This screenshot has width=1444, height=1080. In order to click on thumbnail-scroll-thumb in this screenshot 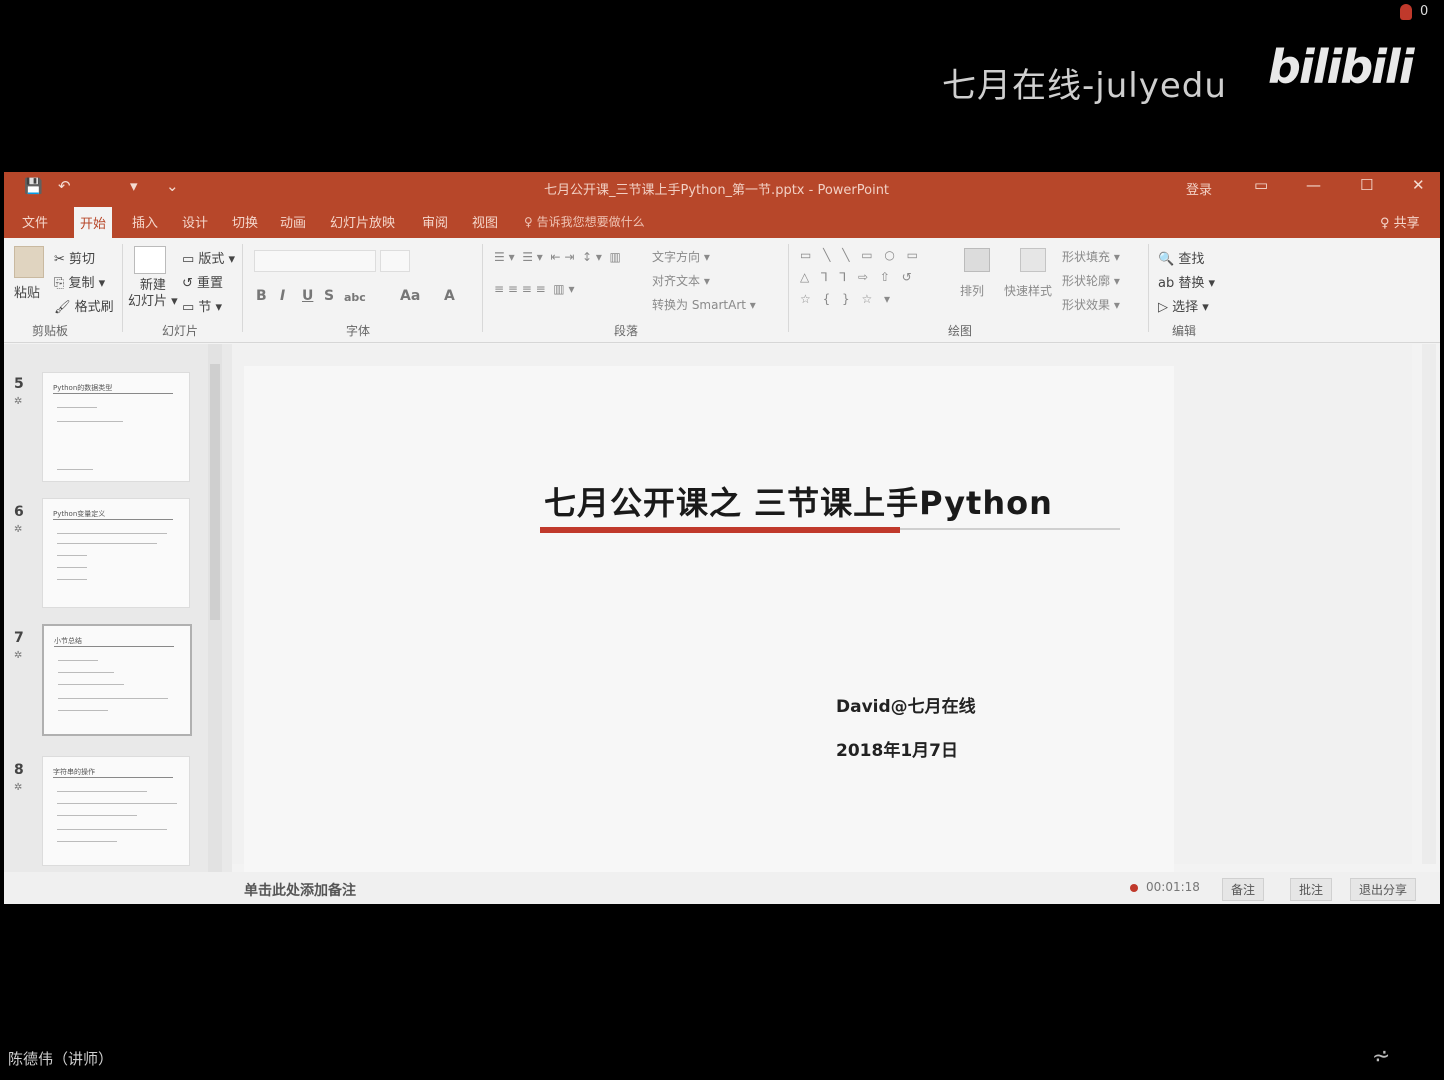, I will do `click(215, 492)`.